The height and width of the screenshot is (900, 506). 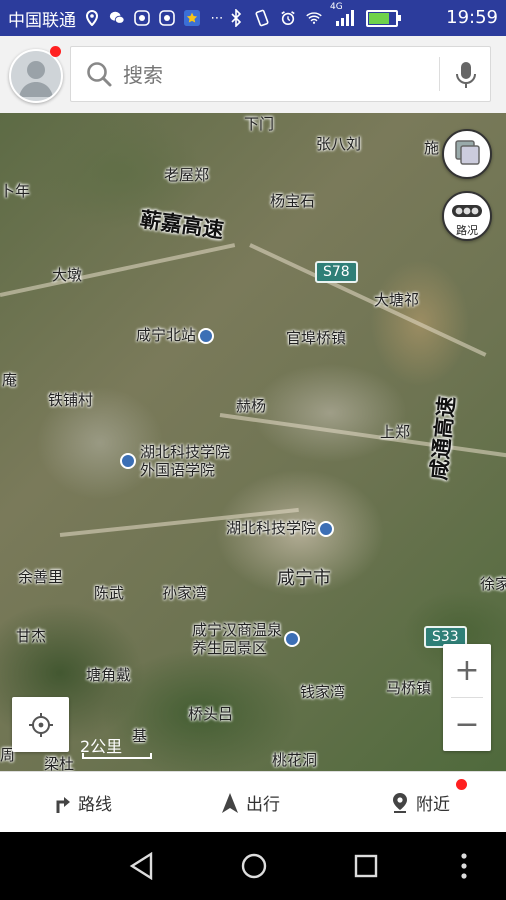 I want to click on traffic-button: 路况, so click(x=467, y=216).